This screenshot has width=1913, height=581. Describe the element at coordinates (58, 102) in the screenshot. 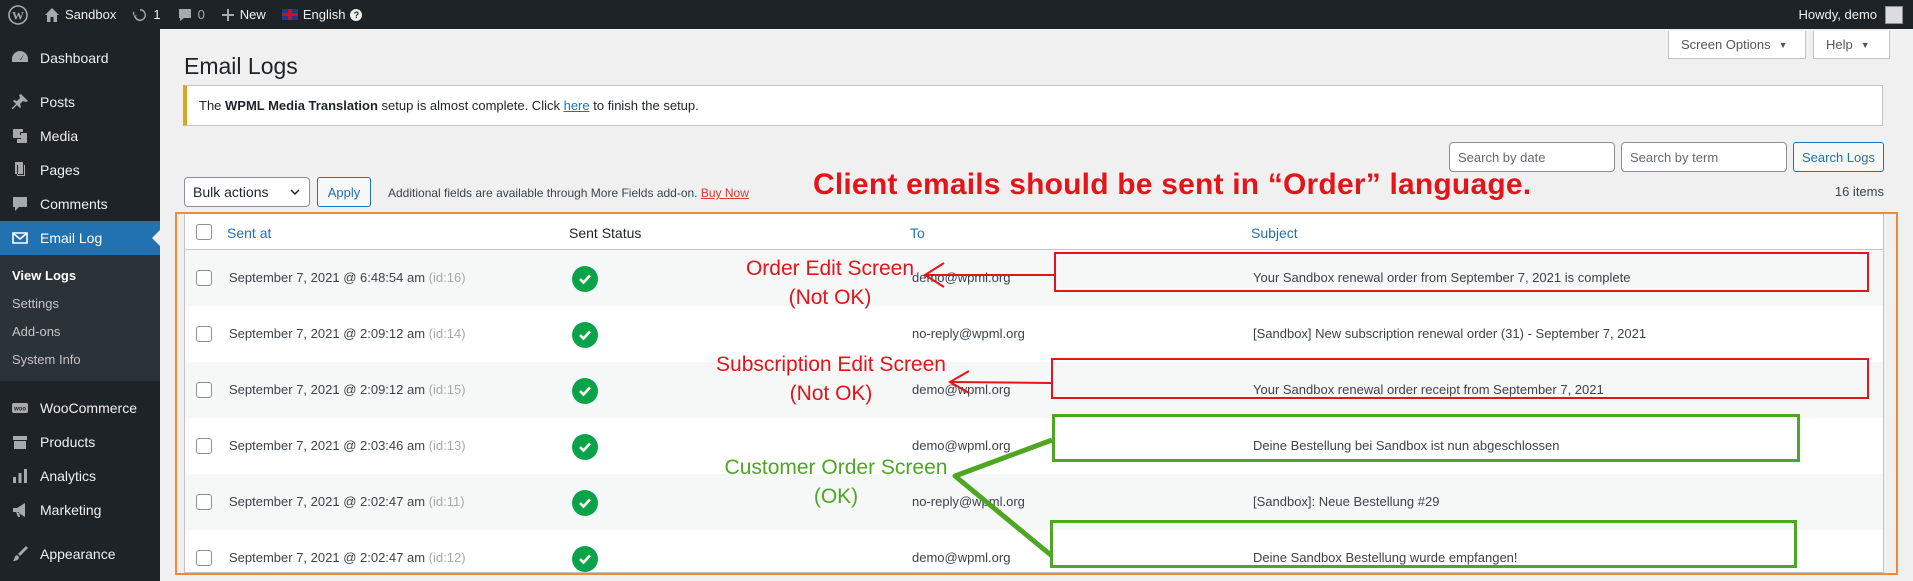

I see `sidebar-item-label: Posts` at that location.